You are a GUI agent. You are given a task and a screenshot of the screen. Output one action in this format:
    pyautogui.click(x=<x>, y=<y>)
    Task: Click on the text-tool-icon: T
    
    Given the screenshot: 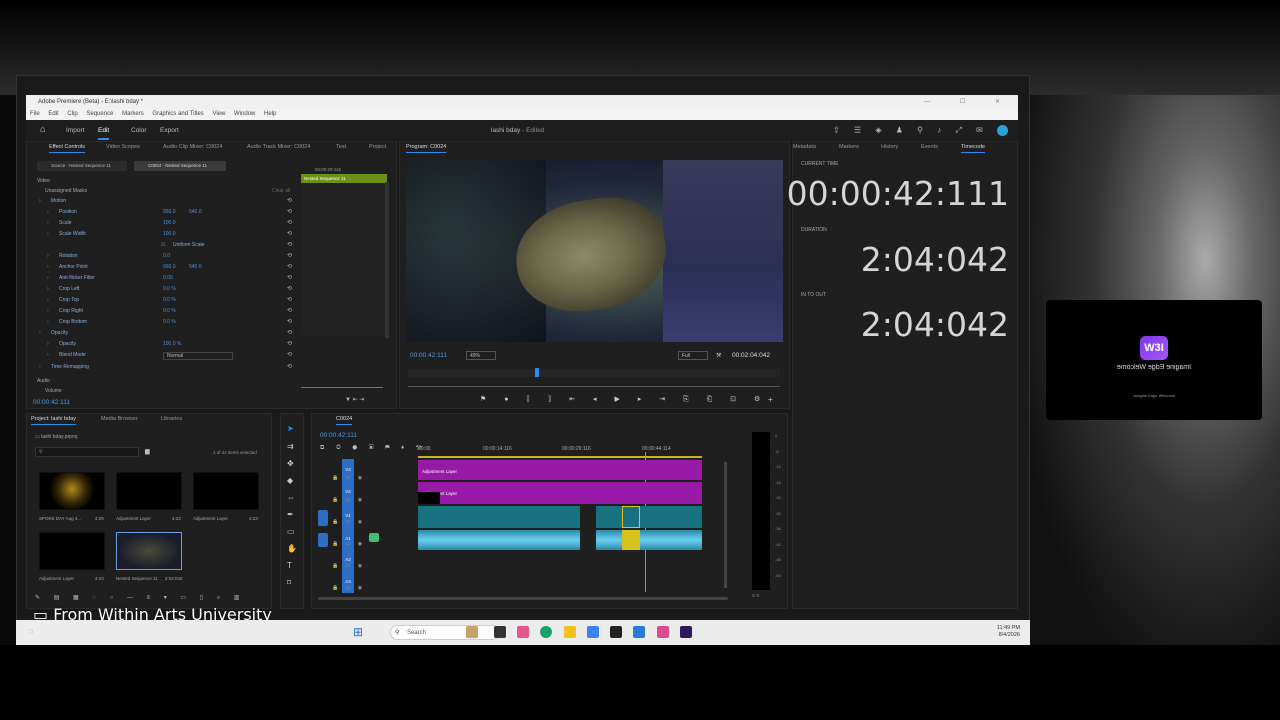 What is the action you would take?
    pyautogui.click(x=289, y=565)
    